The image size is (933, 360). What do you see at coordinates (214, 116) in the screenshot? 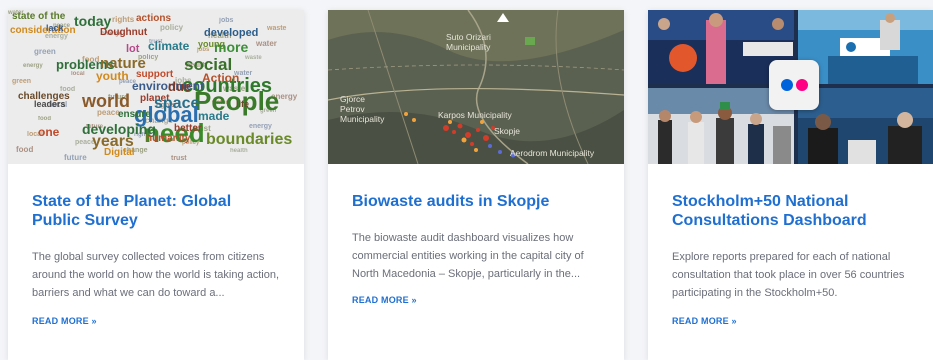
I see `wordcloud-word: made` at bounding box center [214, 116].